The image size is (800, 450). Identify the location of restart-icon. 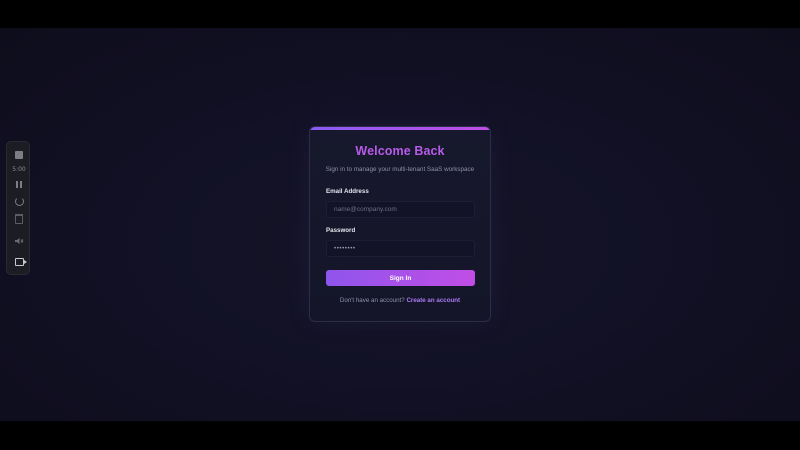
(19, 201).